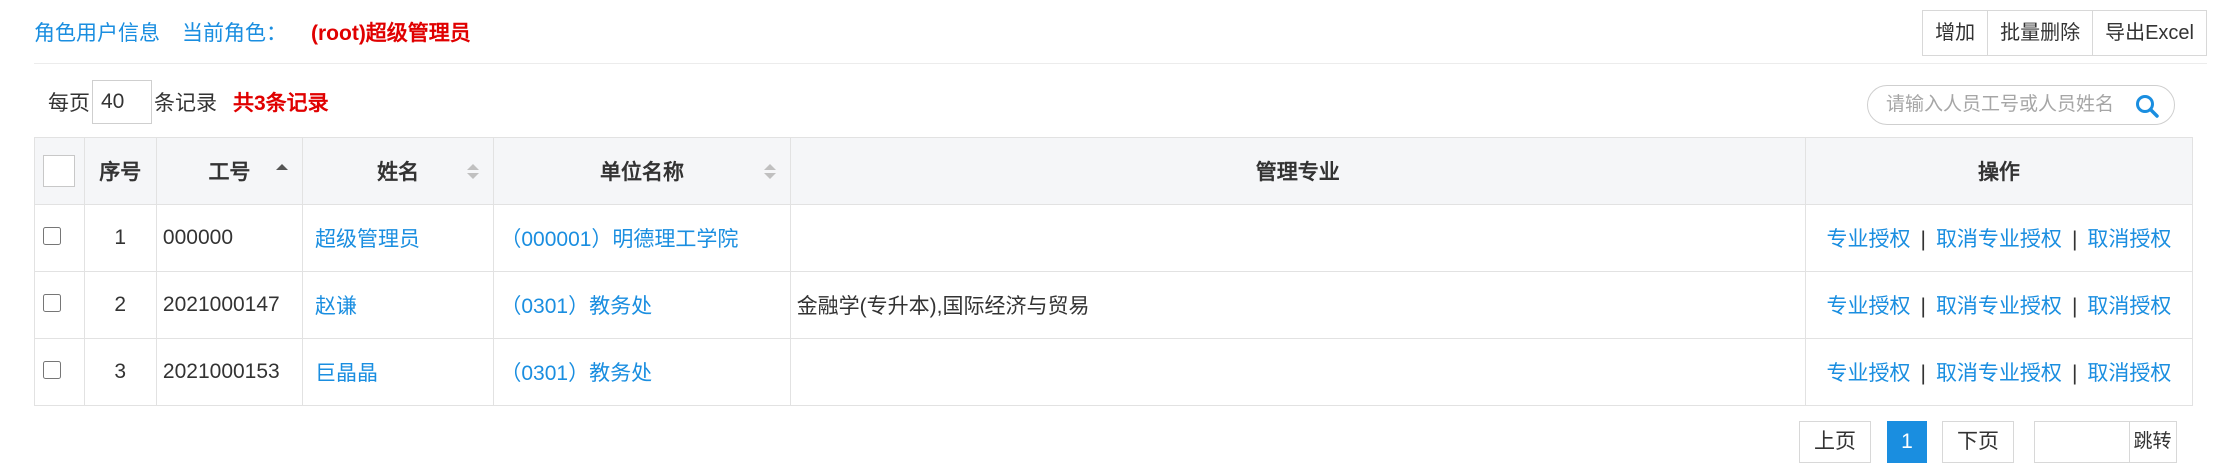 This screenshot has height=474, width=2221. What do you see at coordinates (1978, 442) in the screenshot?
I see `next-page-button: 下页` at bounding box center [1978, 442].